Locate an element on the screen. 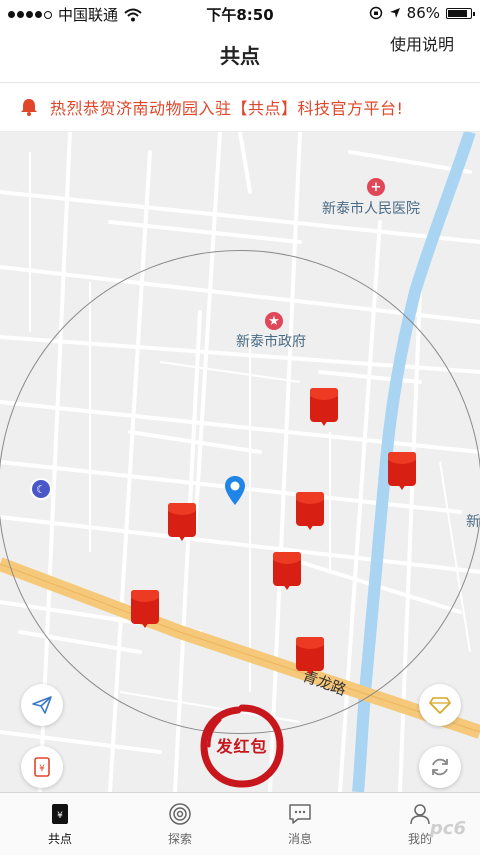 Image resolution: width=480 pixels, height=855 pixels. diamond-button is located at coordinates (440, 705).